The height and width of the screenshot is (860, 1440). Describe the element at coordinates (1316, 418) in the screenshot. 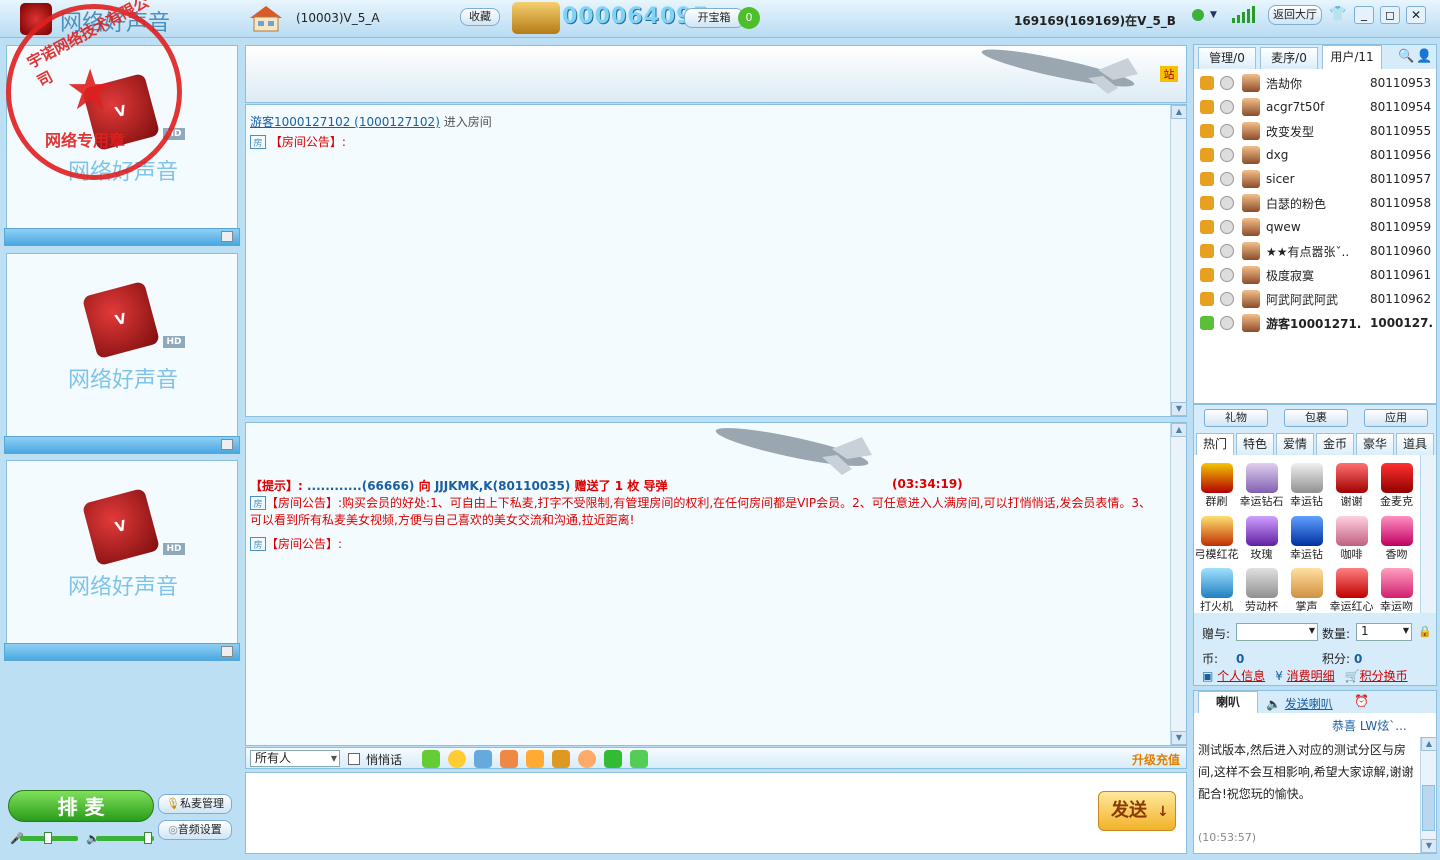

I see `pack-top-tab: 包裹` at that location.